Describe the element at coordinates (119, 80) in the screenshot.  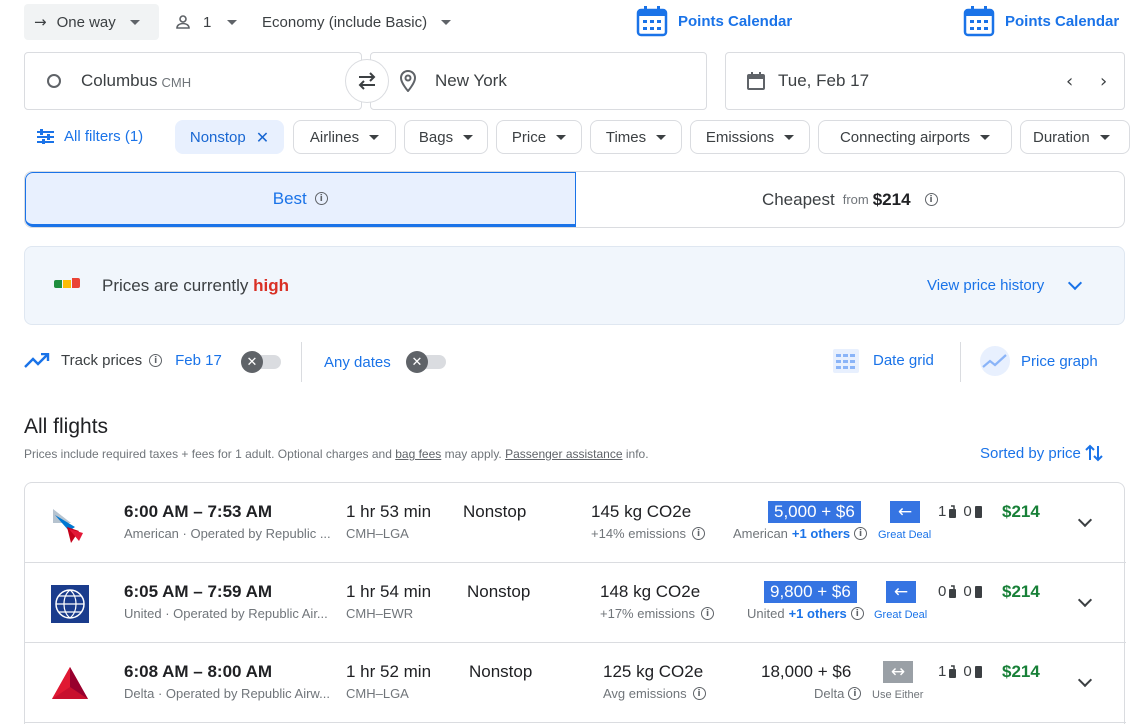
I see `origin-city: Columbus` at that location.